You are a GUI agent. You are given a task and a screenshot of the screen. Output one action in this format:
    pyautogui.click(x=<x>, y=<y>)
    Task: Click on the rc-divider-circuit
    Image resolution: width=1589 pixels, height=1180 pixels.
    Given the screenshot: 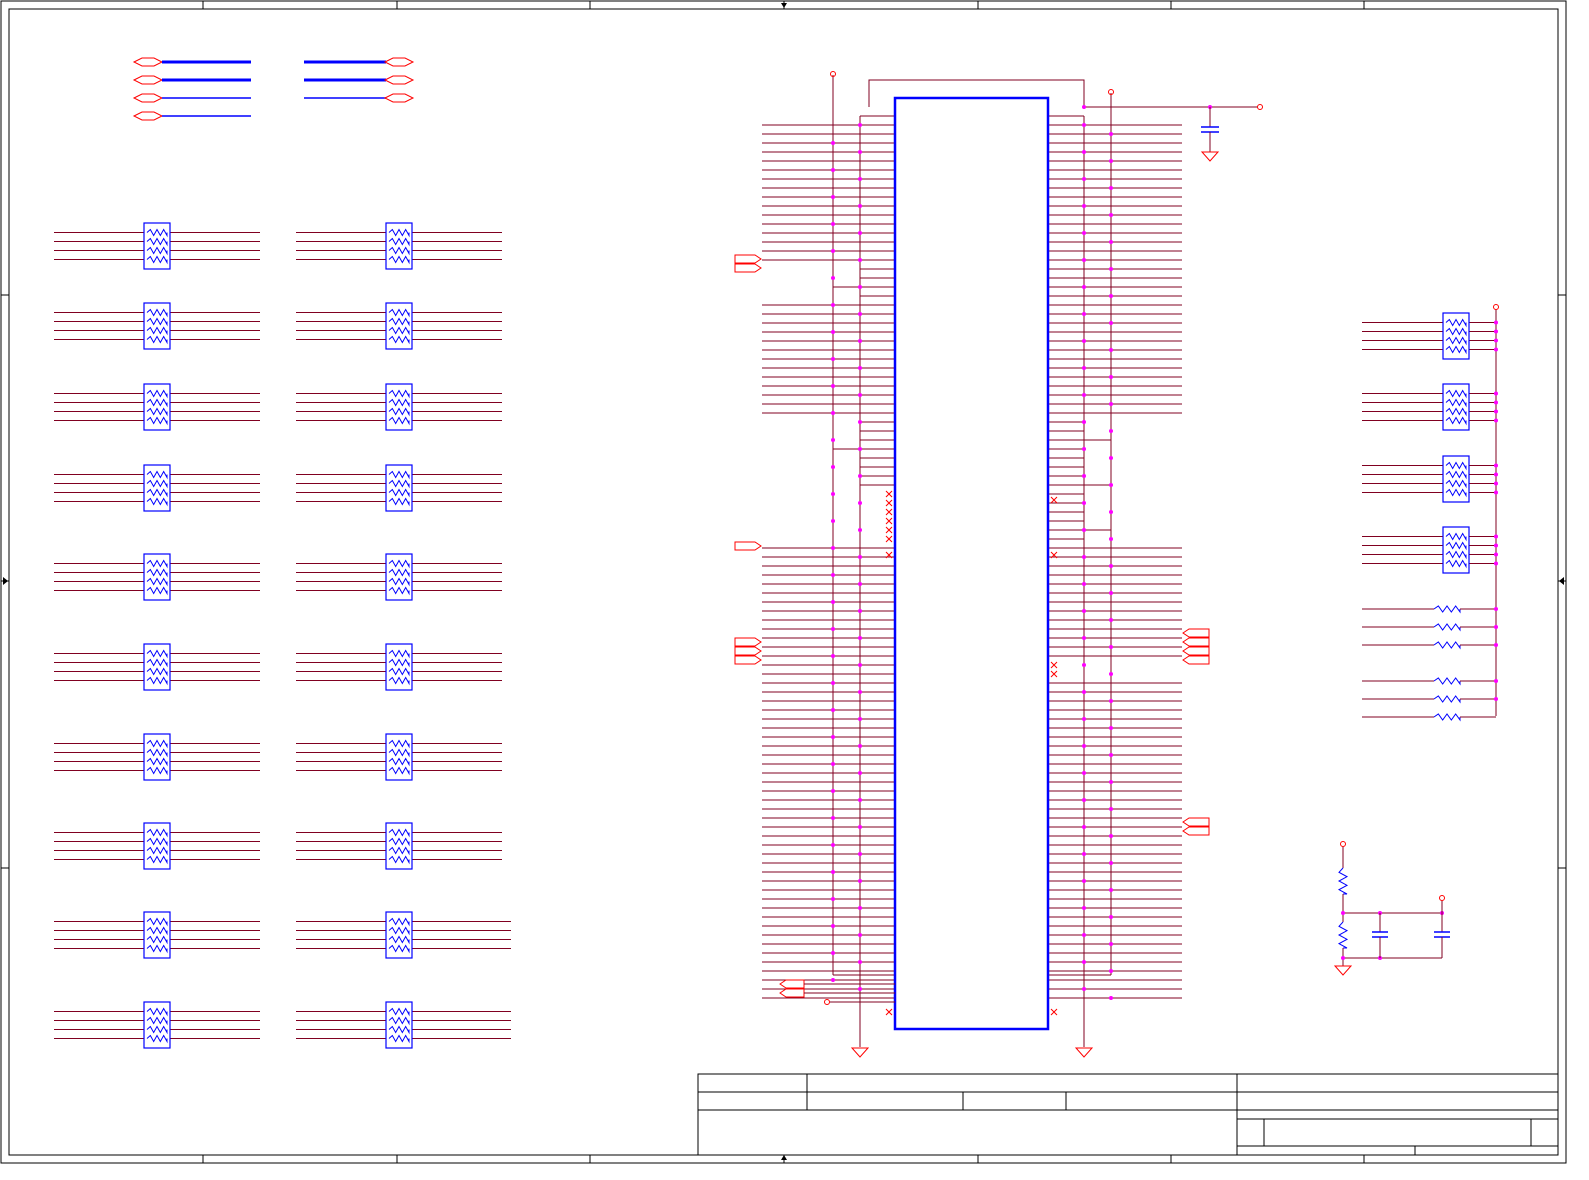 What is the action you would take?
    pyautogui.click(x=1391, y=908)
    